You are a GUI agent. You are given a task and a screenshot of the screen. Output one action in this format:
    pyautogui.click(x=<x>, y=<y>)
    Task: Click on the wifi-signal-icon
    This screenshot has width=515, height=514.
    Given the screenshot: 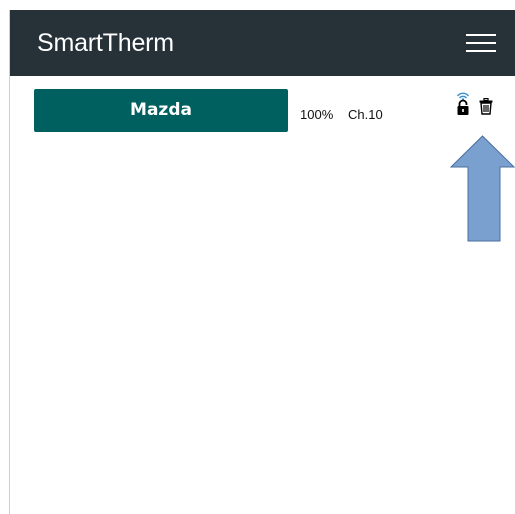 What is the action you would take?
    pyautogui.click(x=463, y=103)
    